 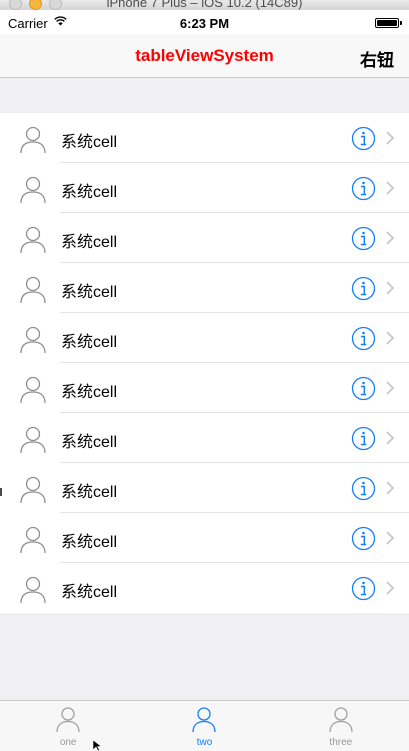 What do you see at coordinates (377, 58) in the screenshot?
I see `right-bar-button: 右钮` at bounding box center [377, 58].